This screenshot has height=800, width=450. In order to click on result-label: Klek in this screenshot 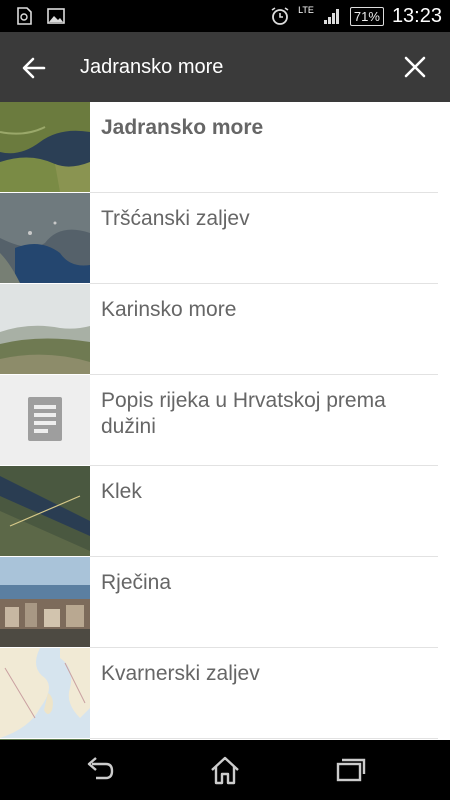, I will do `click(121, 491)`.